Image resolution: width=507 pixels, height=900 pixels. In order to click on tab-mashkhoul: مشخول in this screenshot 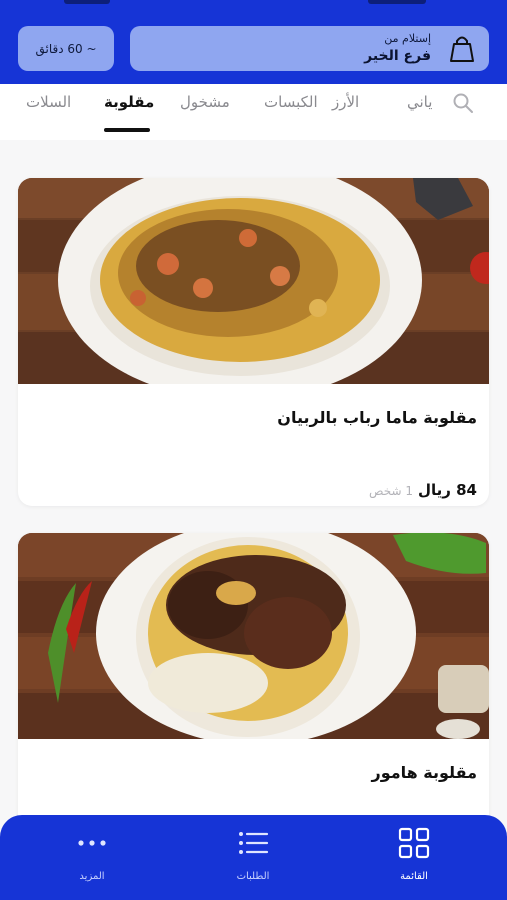, I will do `click(205, 102)`.